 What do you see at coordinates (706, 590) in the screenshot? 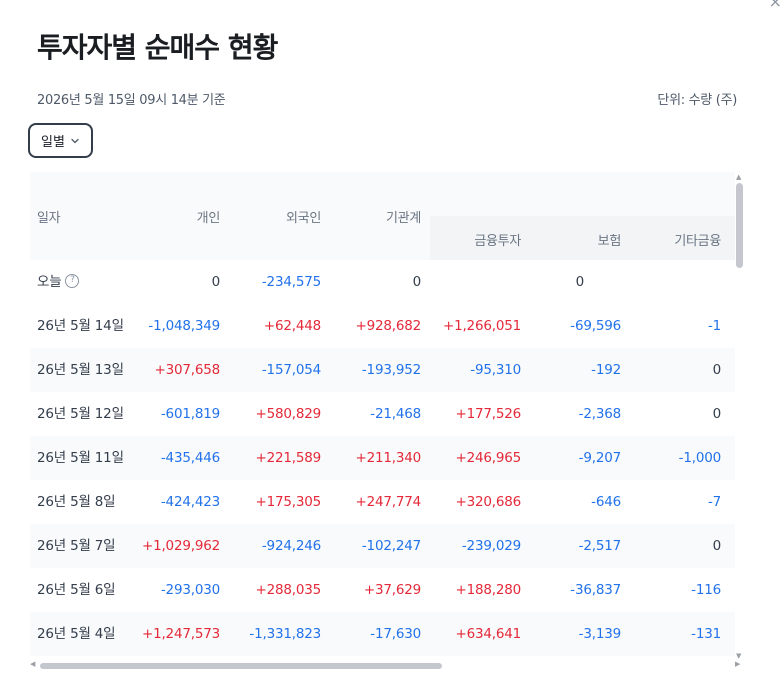
I see `cell-other-finance: -116` at bounding box center [706, 590].